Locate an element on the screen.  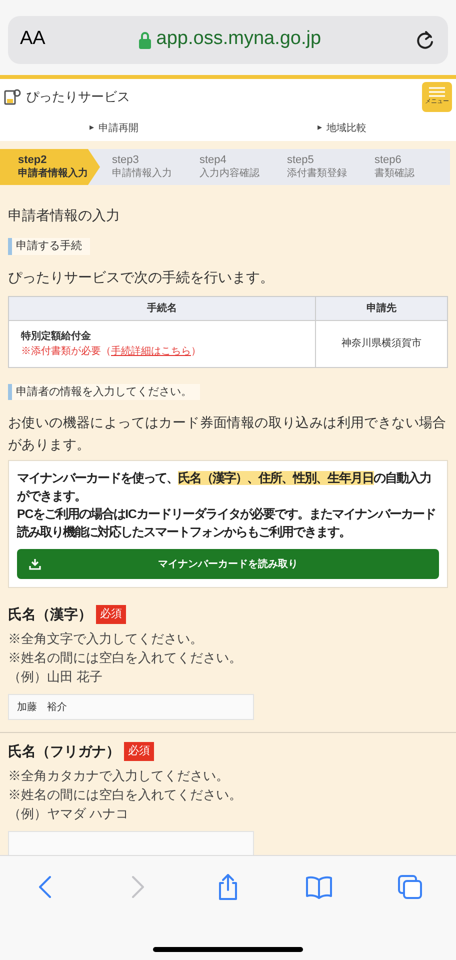
field-label: 氏名（漢字） is located at coordinates (50, 614).